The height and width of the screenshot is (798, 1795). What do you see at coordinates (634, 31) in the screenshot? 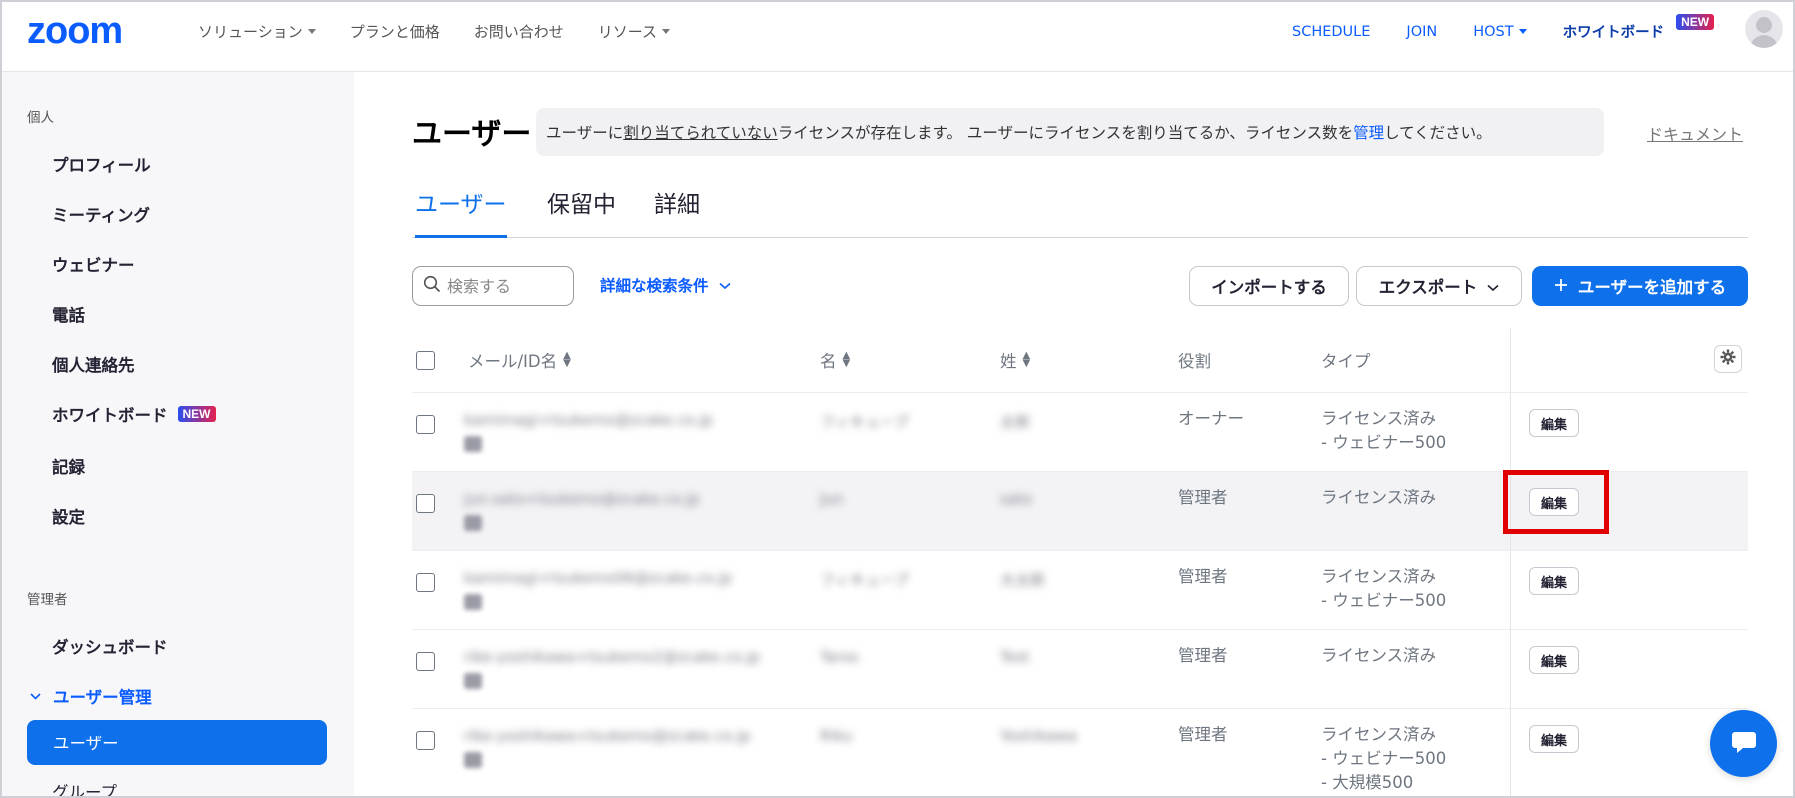
I see `nav-resources: リソース` at bounding box center [634, 31].